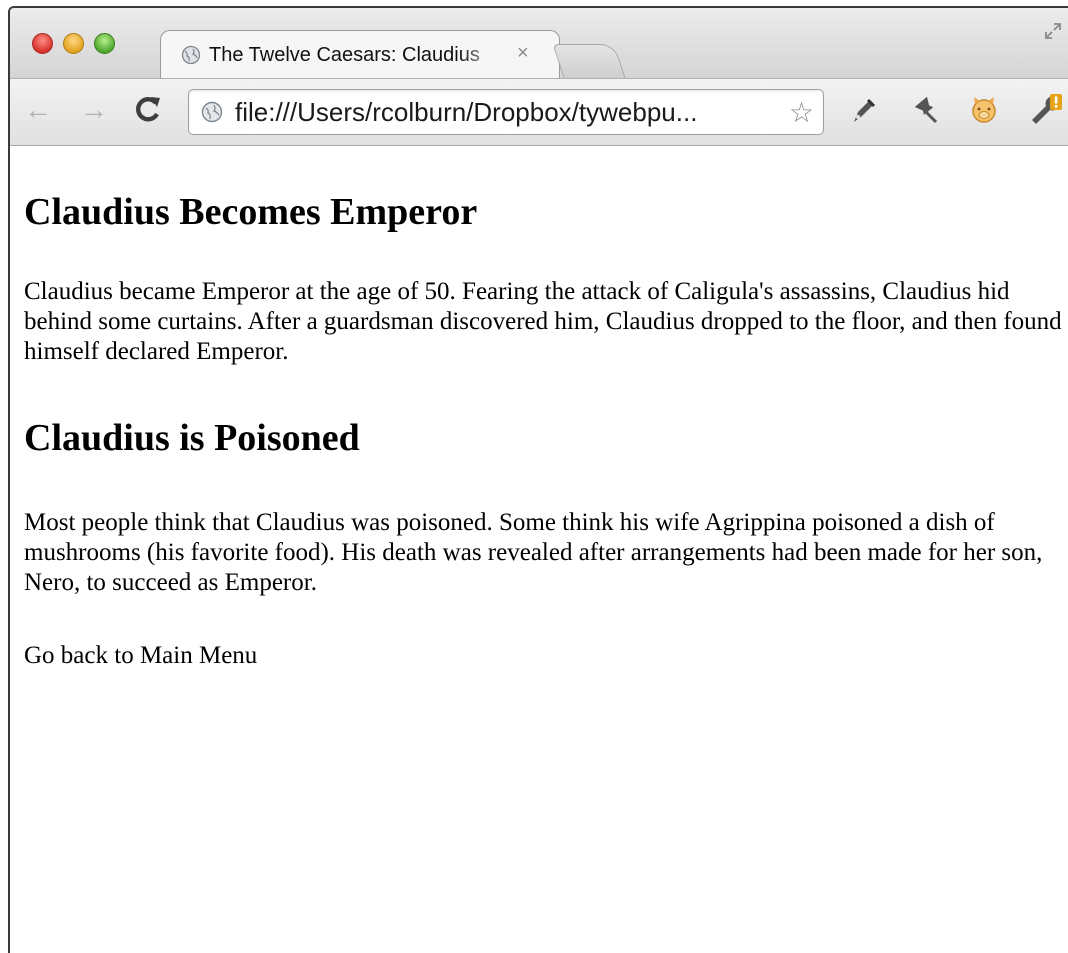 This screenshot has width=1068, height=953. I want to click on section-heading: Claudius Becomes Emperor, so click(251, 212).